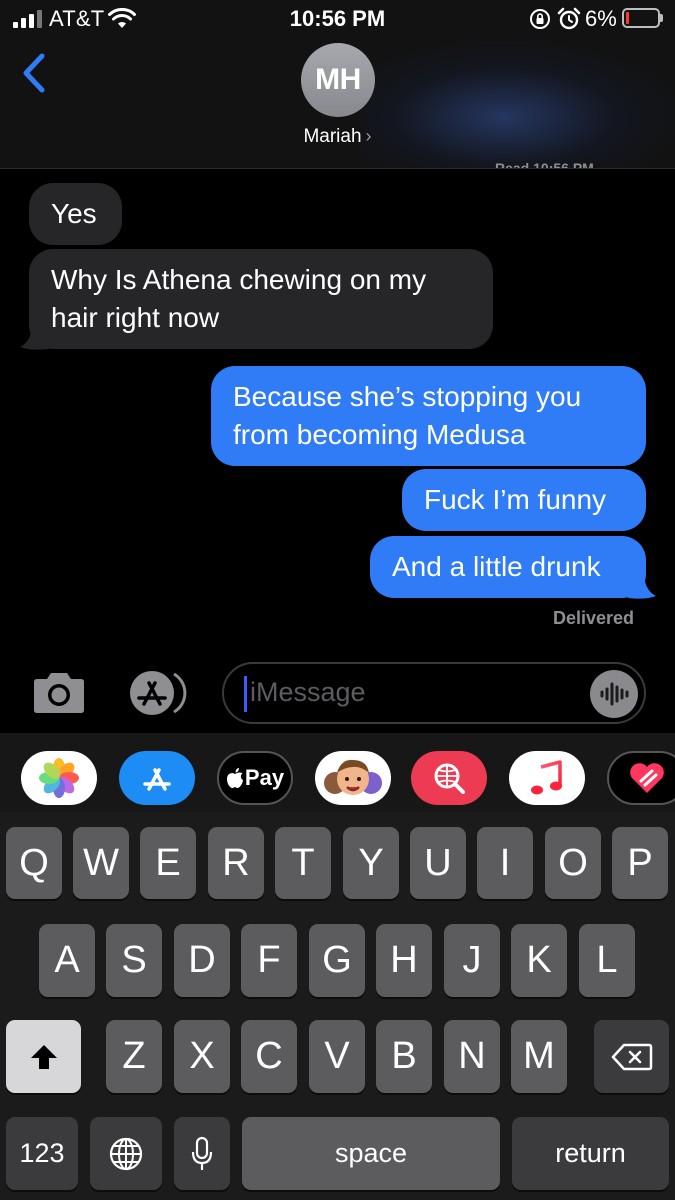  I want to click on key-d: D, so click(202, 960).